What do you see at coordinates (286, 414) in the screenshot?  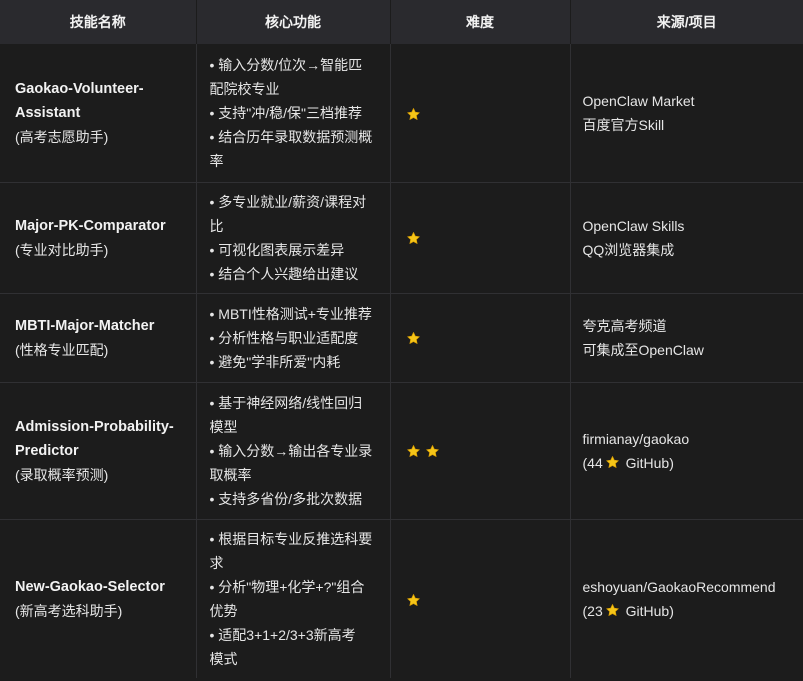 I see `function-item: • 基于神经网络/线性回归 模型` at bounding box center [286, 414].